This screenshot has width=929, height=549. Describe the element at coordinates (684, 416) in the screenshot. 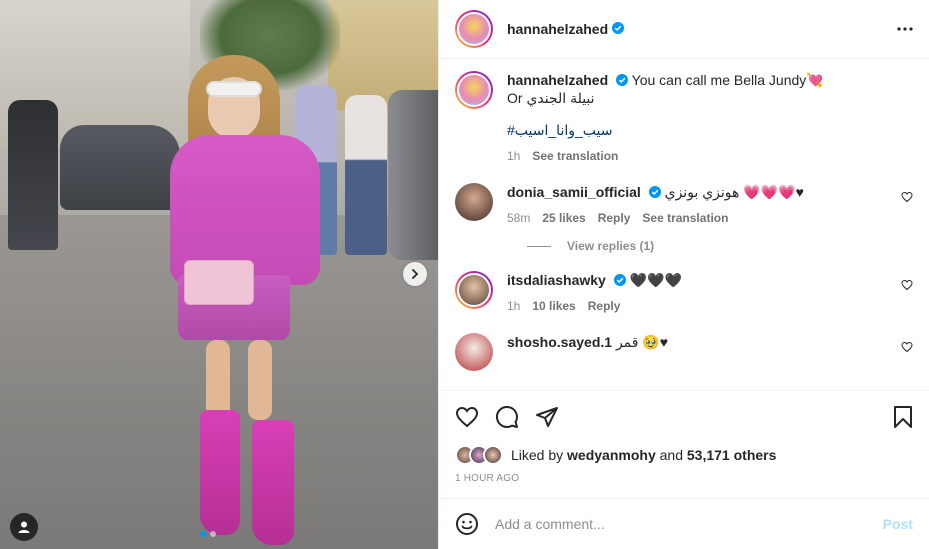

I see `action-bar` at that location.